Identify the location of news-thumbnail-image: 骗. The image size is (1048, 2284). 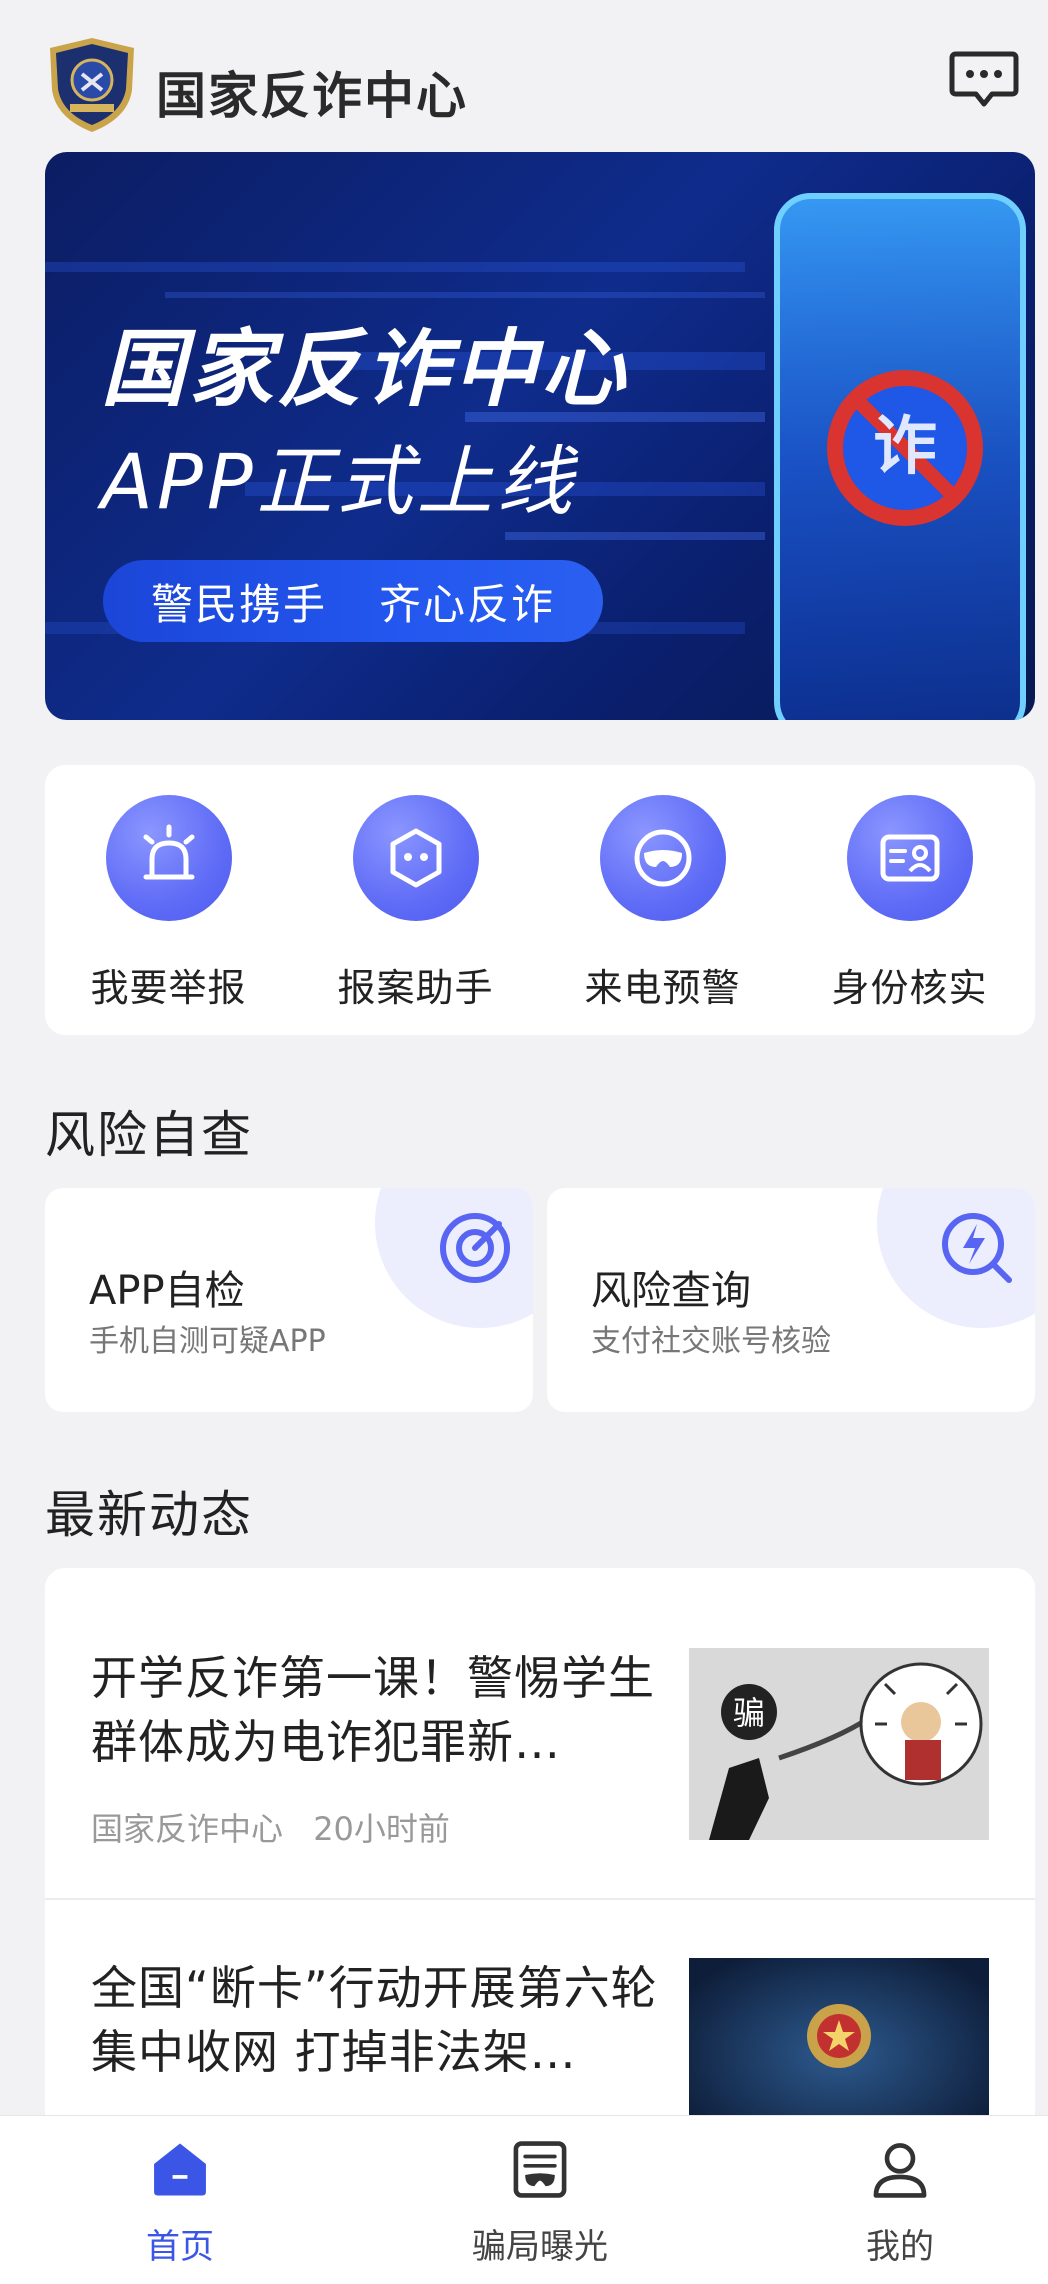
(839, 1744).